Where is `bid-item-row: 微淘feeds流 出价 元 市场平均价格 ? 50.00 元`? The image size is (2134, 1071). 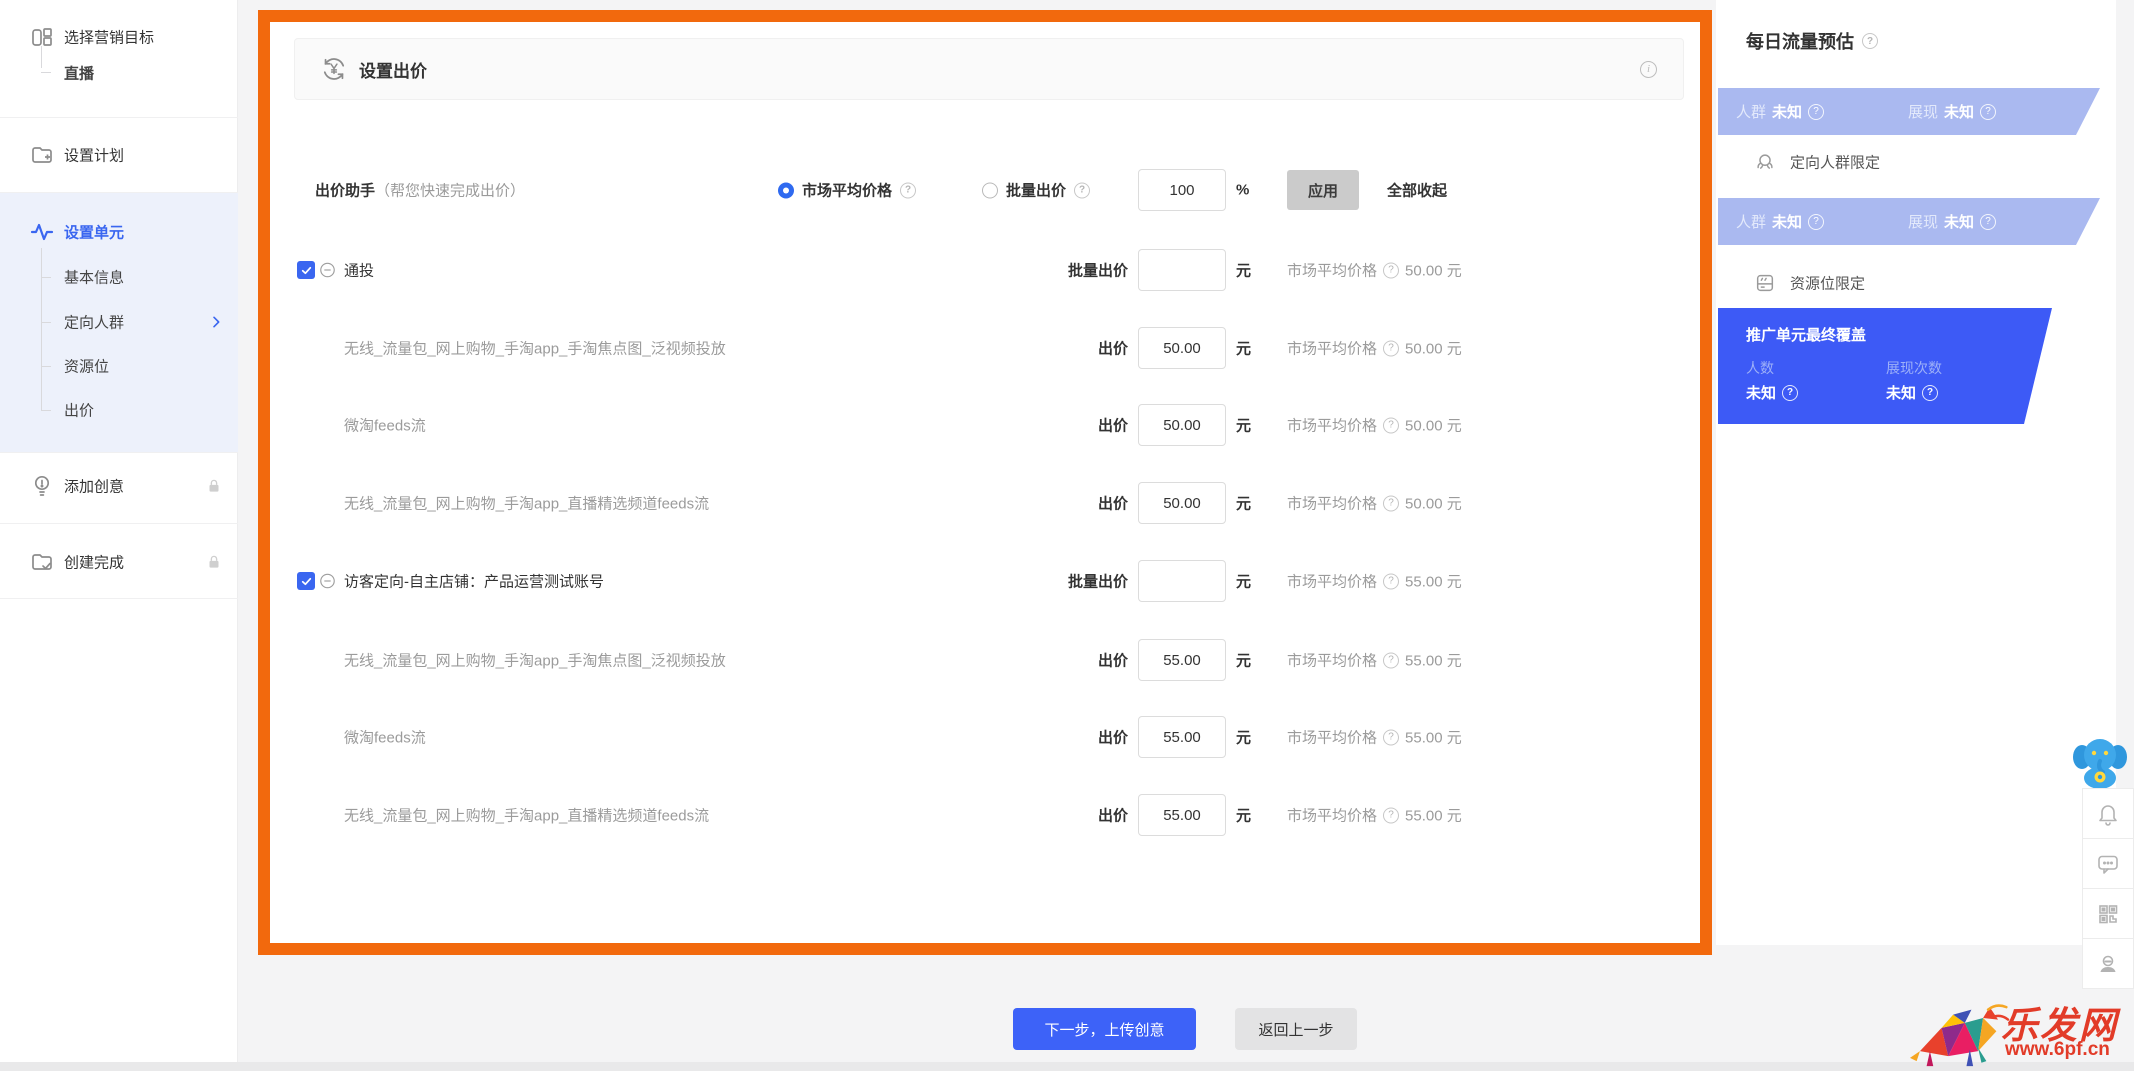
bid-item-row: 微淘feeds流 出价 元 市场平均价格 ? 50.00 元 is located at coordinates (985, 425).